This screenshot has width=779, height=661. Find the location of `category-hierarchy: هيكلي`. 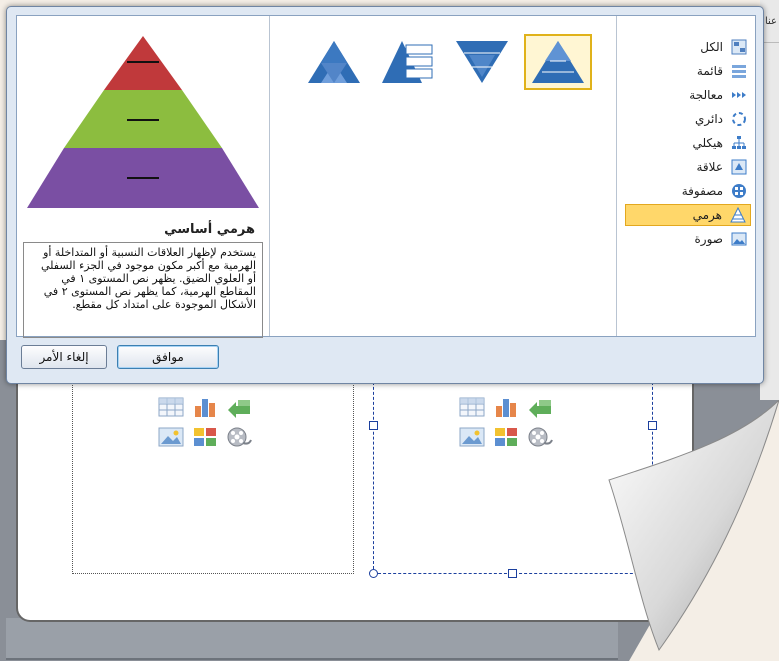

category-hierarchy: هيكلي is located at coordinates (688, 143).